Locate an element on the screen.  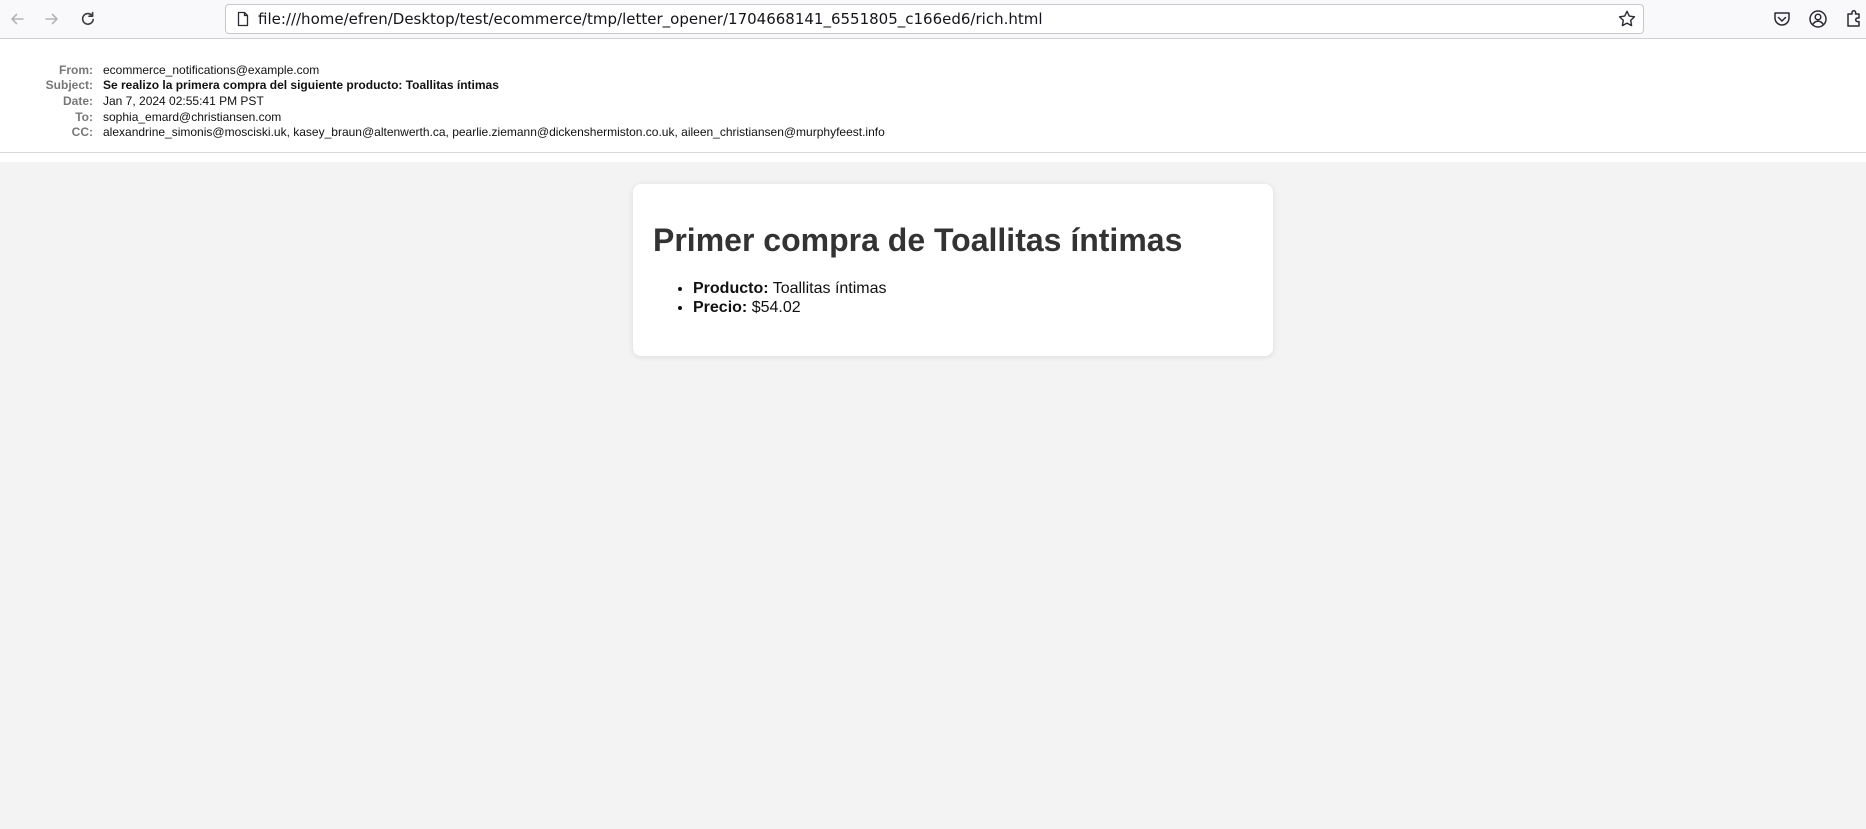
page-icon is located at coordinates (243, 19).